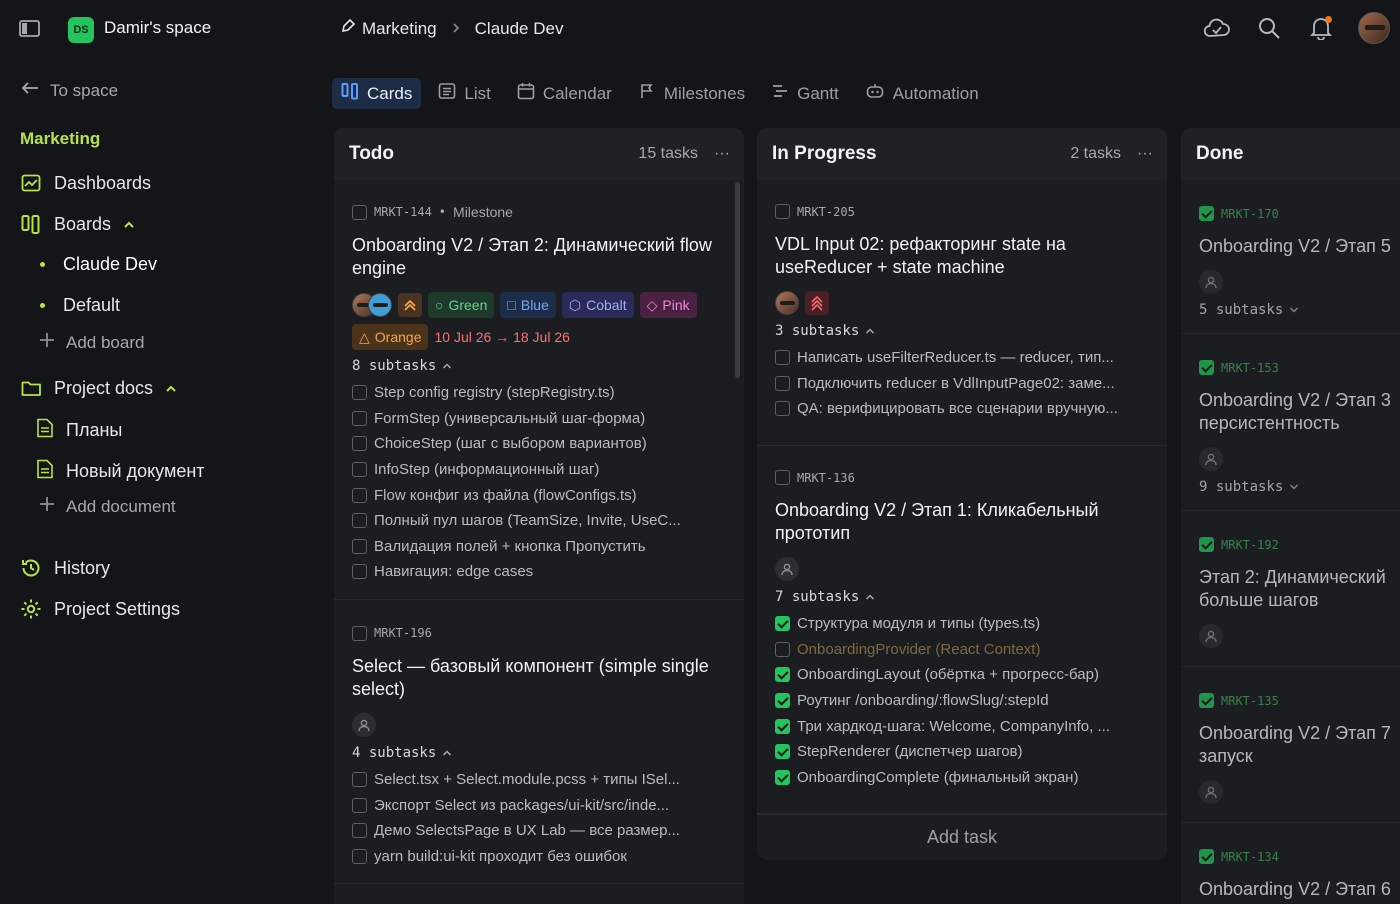 This screenshot has height=904, width=1400. Describe the element at coordinates (922, 93) in the screenshot. I see `tab-automation: Automation` at that location.